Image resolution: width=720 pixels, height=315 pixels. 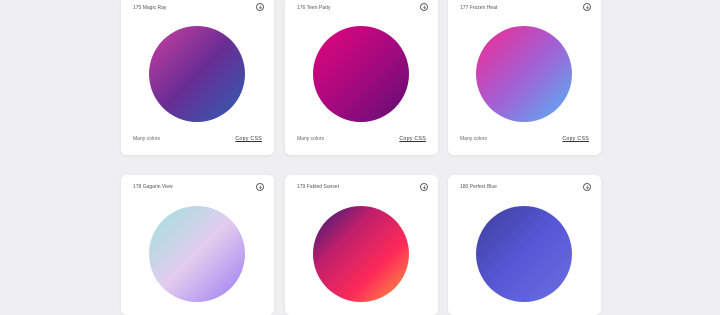 I want to click on card-title: 180 Perfect Blue, so click(x=478, y=187).